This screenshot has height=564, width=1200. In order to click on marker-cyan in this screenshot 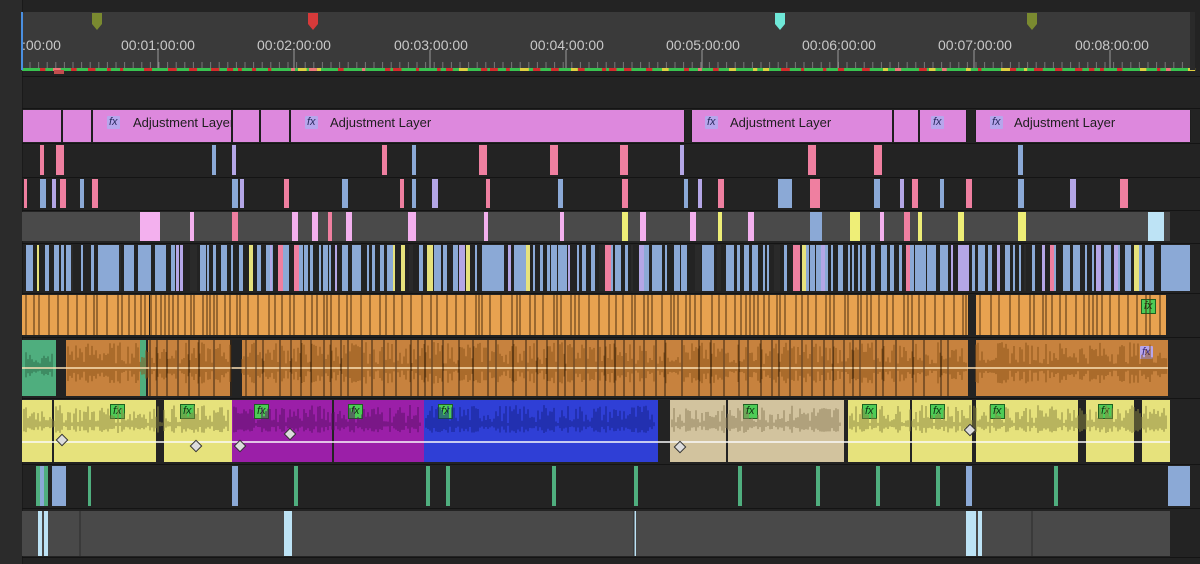, I will do `click(780, 21)`.